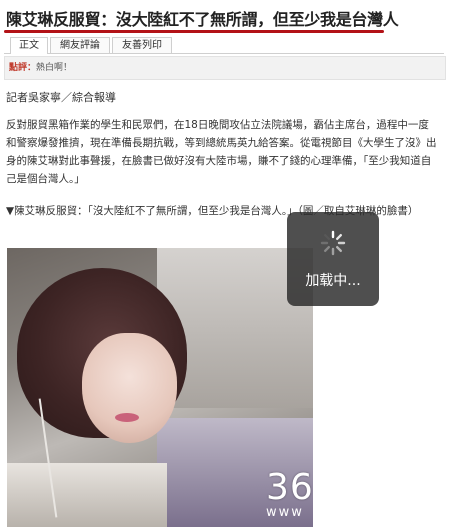 The width and height of the screenshot is (452, 527). I want to click on tab-print: 友善列印, so click(142, 45).